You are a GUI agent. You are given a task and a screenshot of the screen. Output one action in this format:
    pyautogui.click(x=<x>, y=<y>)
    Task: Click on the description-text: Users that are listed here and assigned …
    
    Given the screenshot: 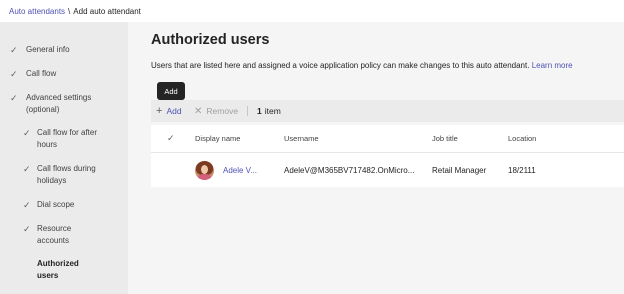 What is the action you would take?
    pyautogui.click(x=340, y=65)
    